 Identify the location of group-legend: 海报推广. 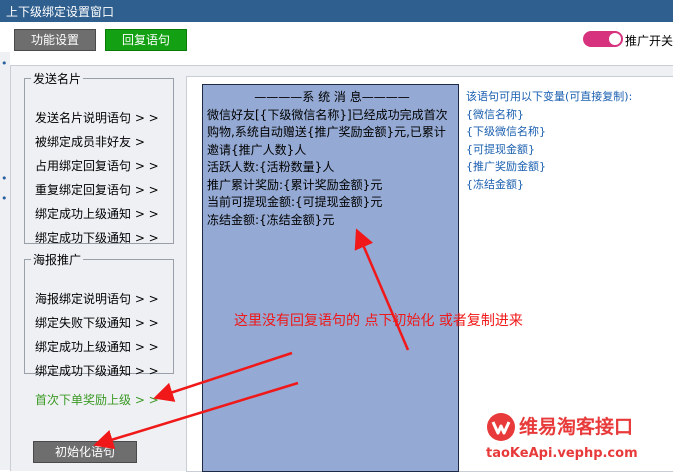
(57, 260).